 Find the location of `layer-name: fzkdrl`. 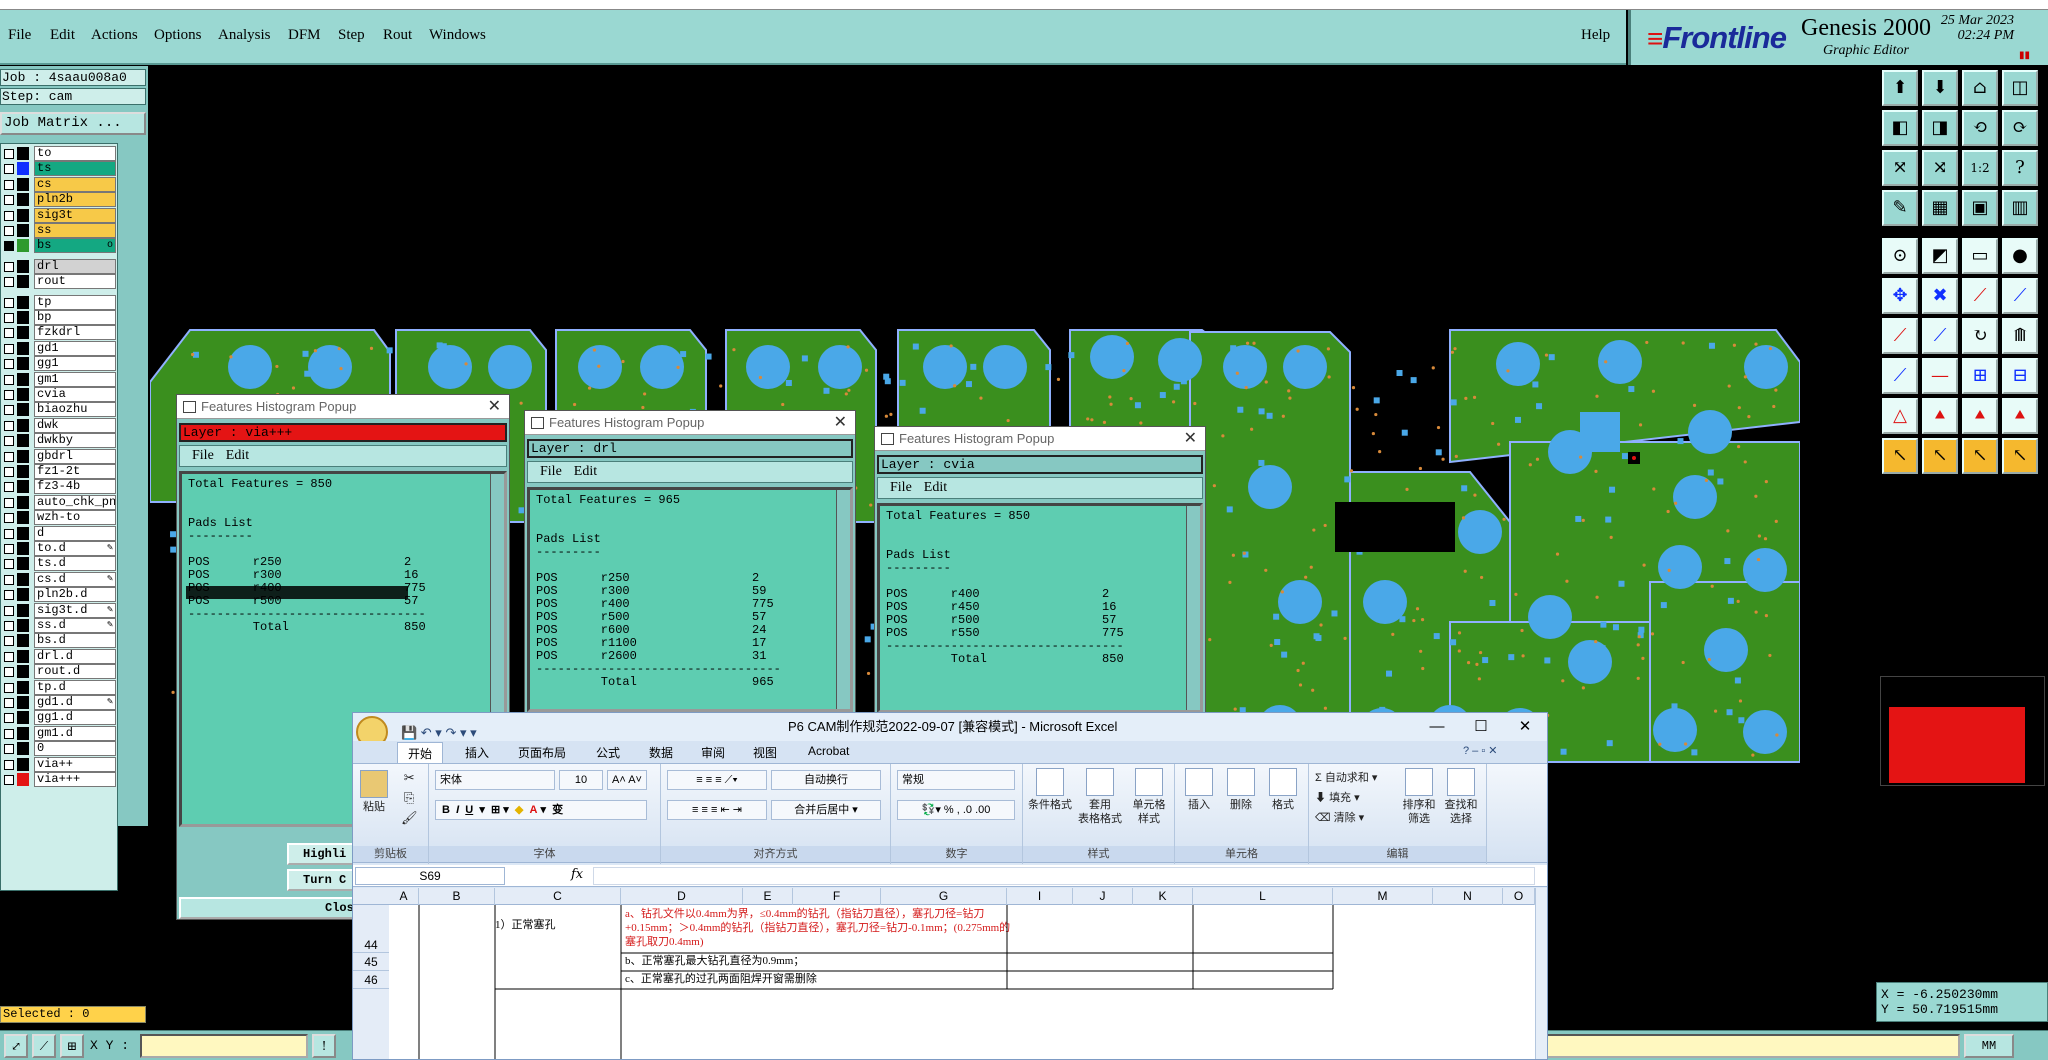

layer-name: fzkdrl is located at coordinates (75, 333).